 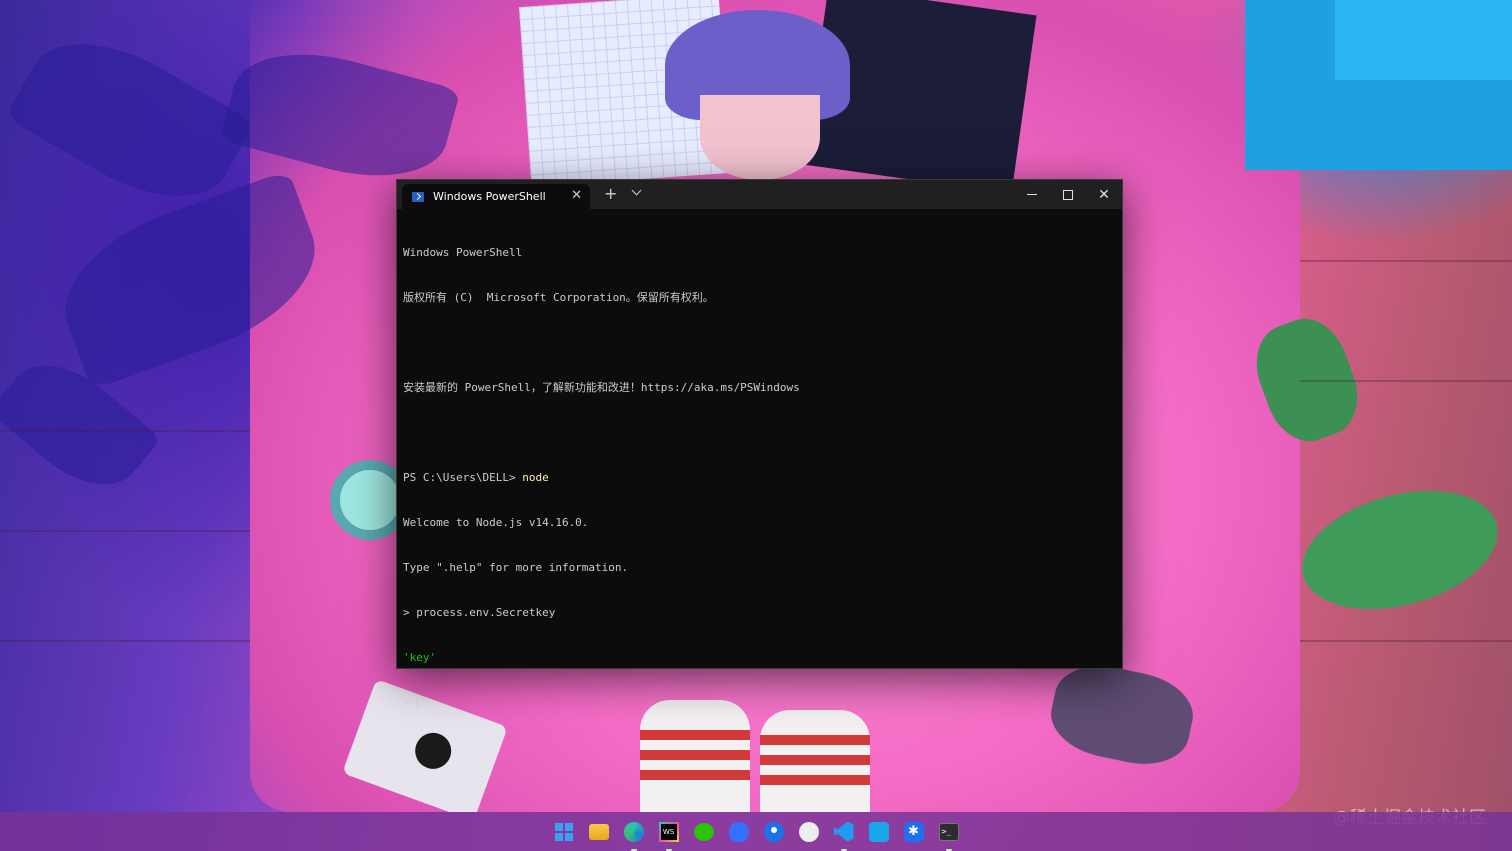 What do you see at coordinates (496, 522) in the screenshot?
I see `console-text: Welcome to Node.js v14.16.0.` at bounding box center [496, 522].